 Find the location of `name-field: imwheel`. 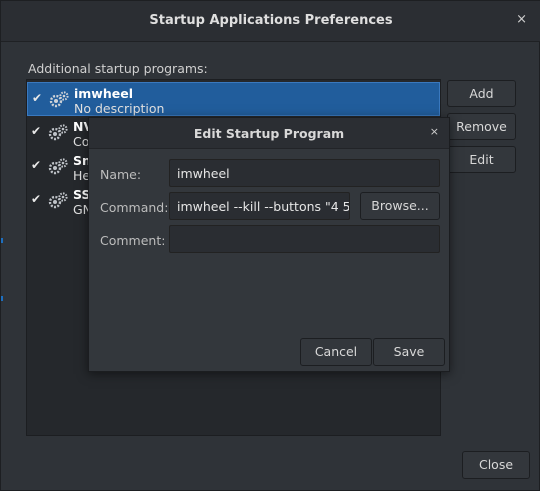

name-field: imwheel is located at coordinates (304, 173).